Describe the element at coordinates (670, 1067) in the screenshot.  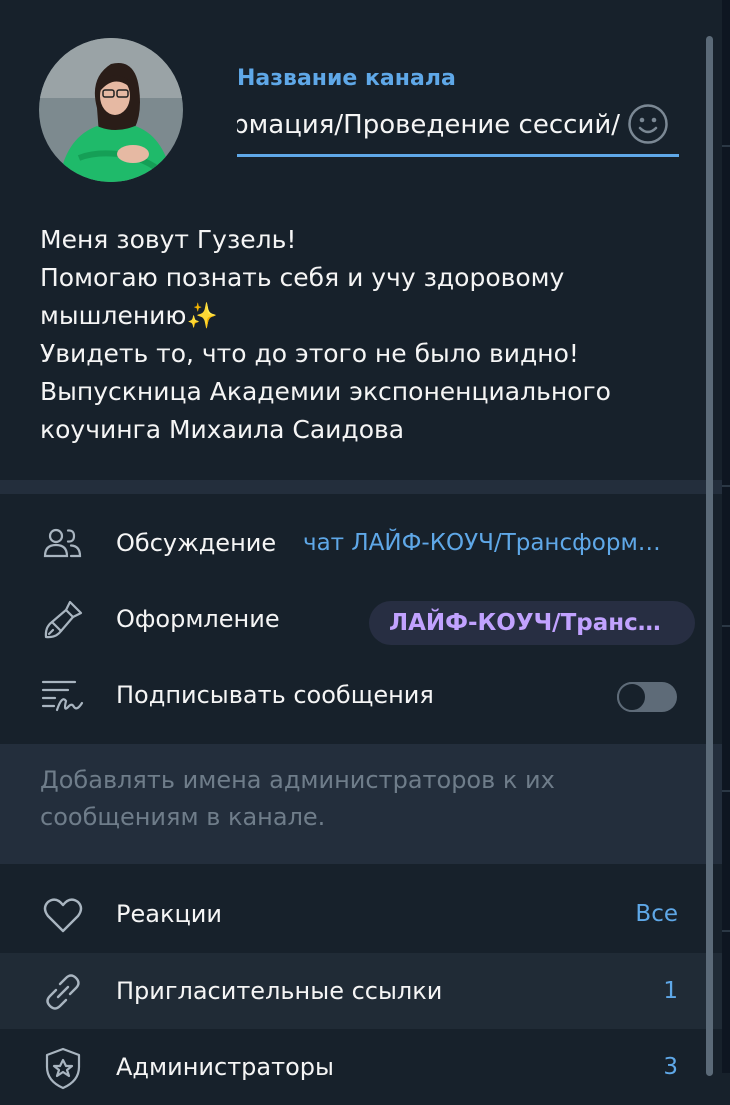
I see `admins-count: 3` at that location.